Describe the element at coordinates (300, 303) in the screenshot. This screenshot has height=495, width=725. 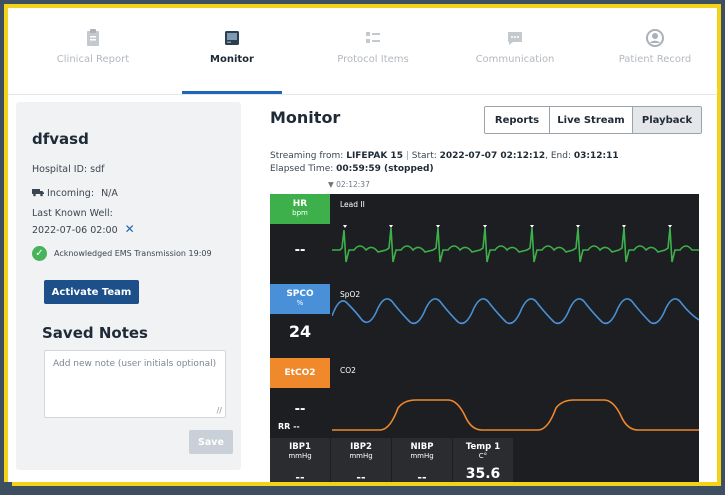
I see `spco-unit: %` at that location.